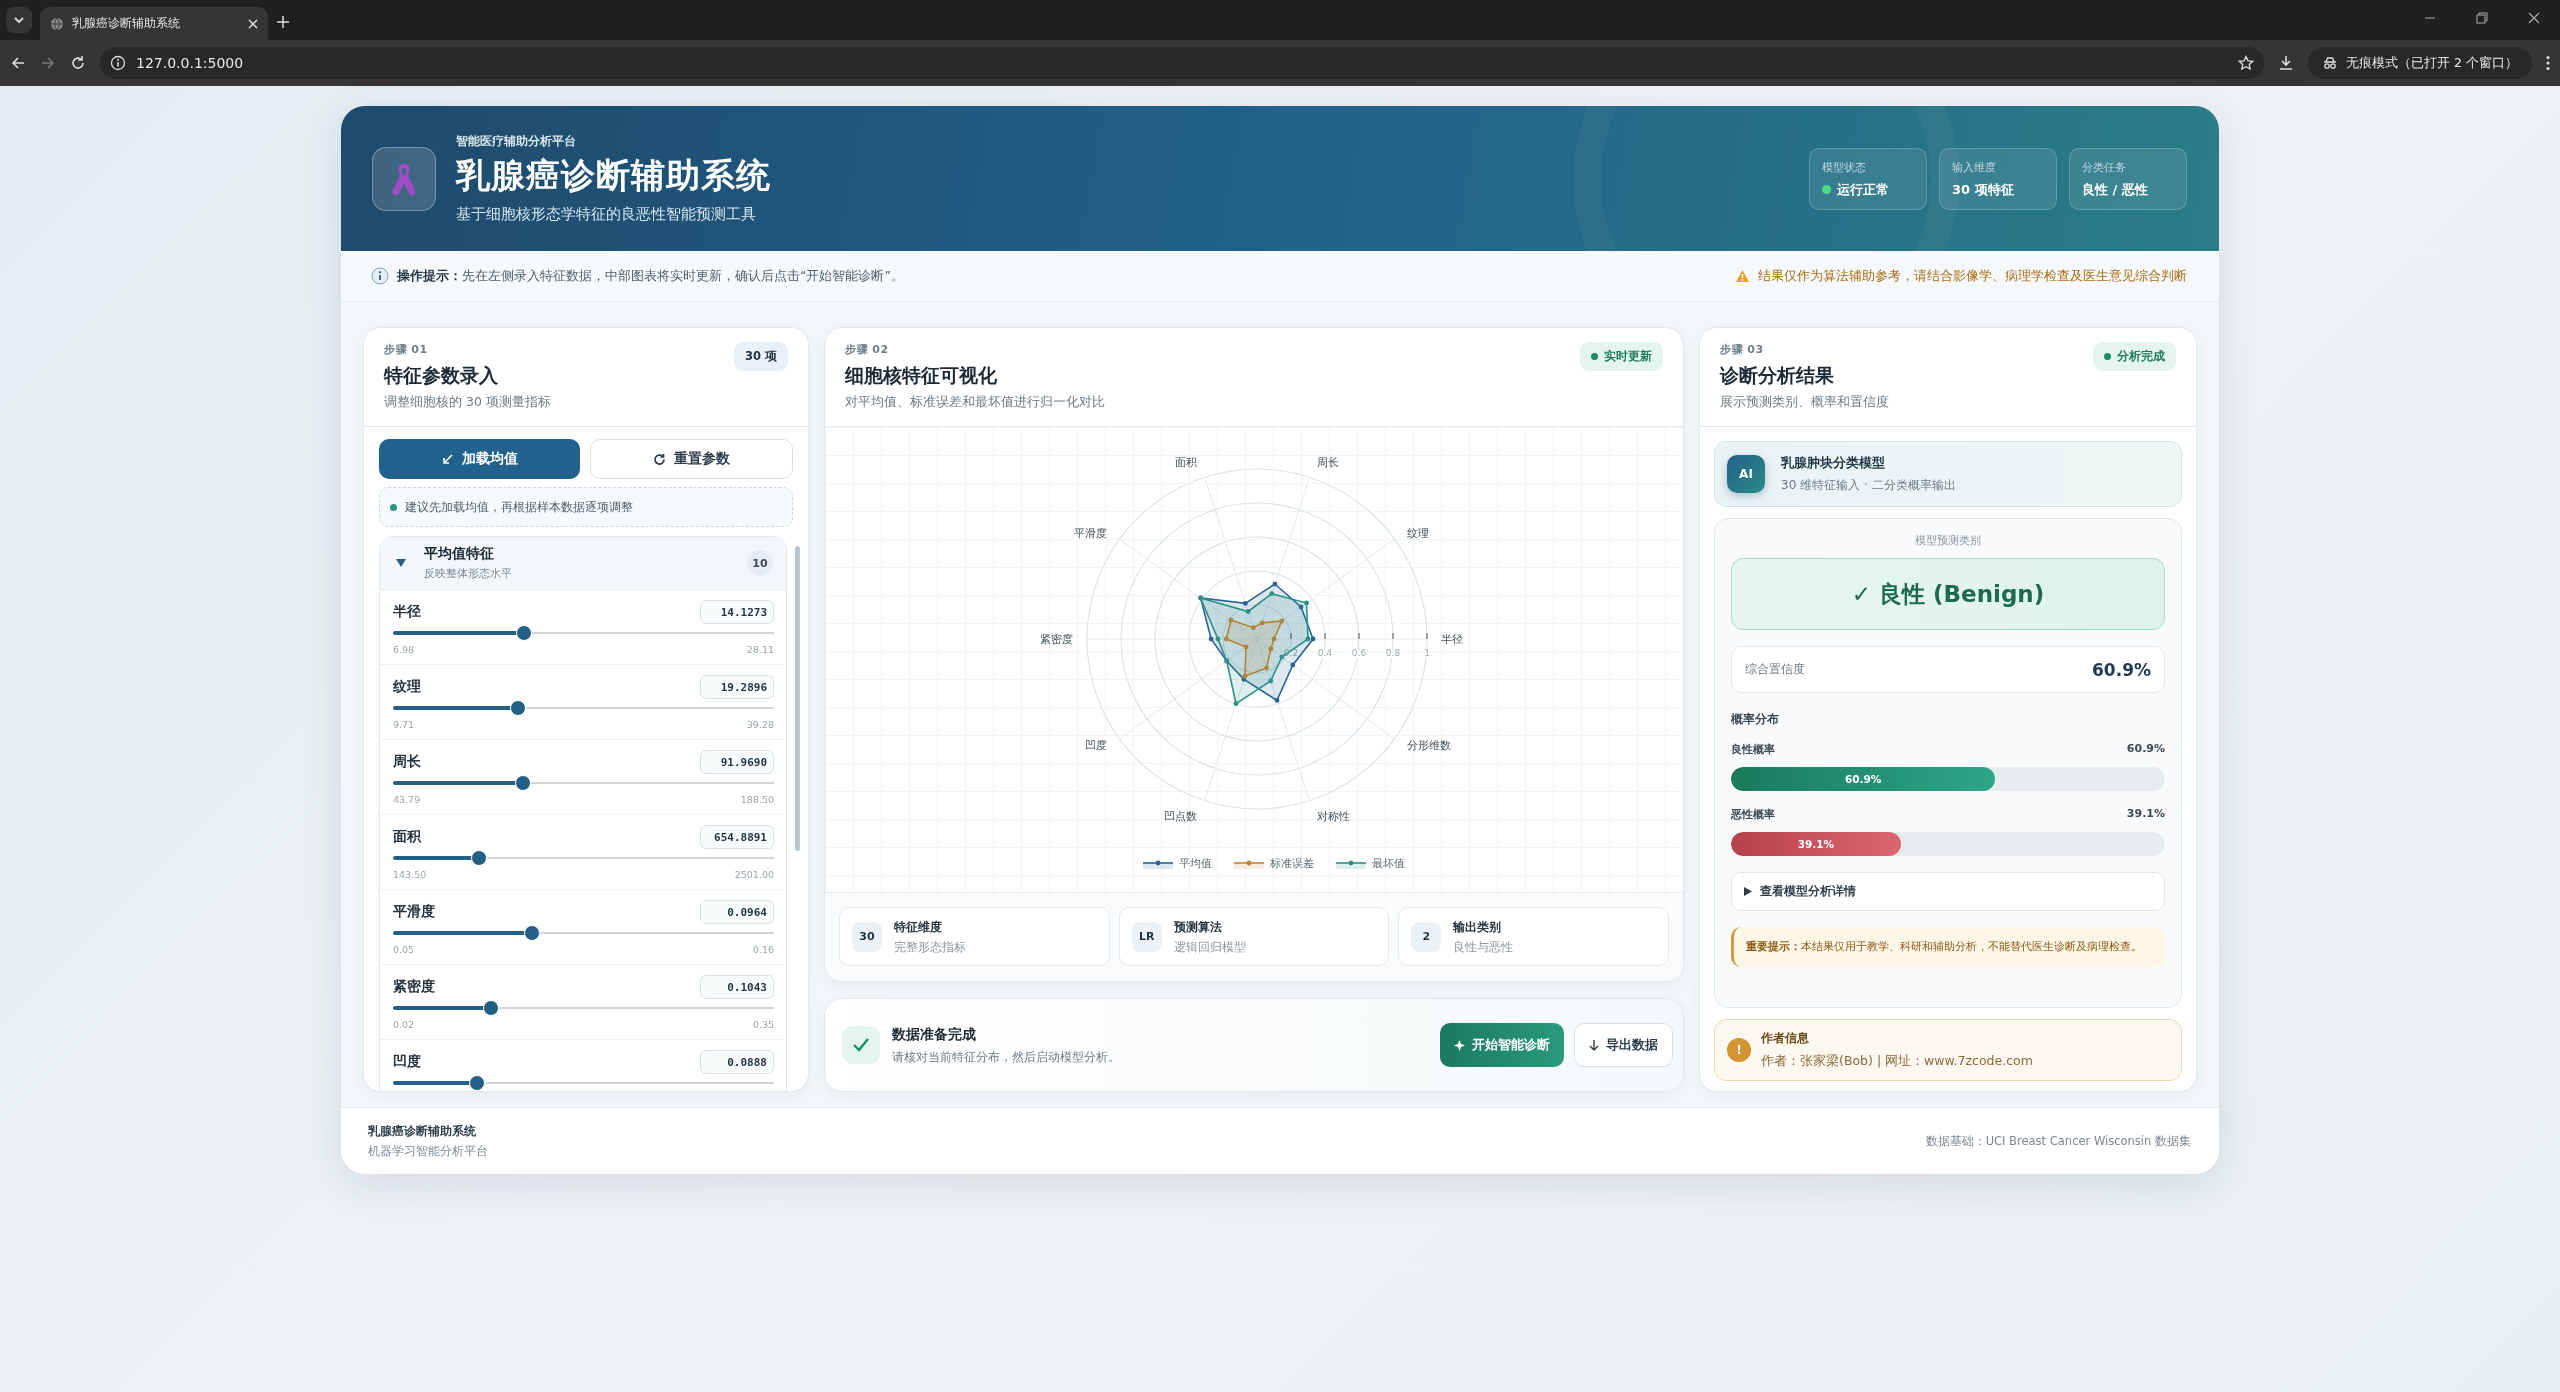 The height and width of the screenshot is (1392, 2560). I want to click on axis-label: 紧密度, so click(1056, 639).